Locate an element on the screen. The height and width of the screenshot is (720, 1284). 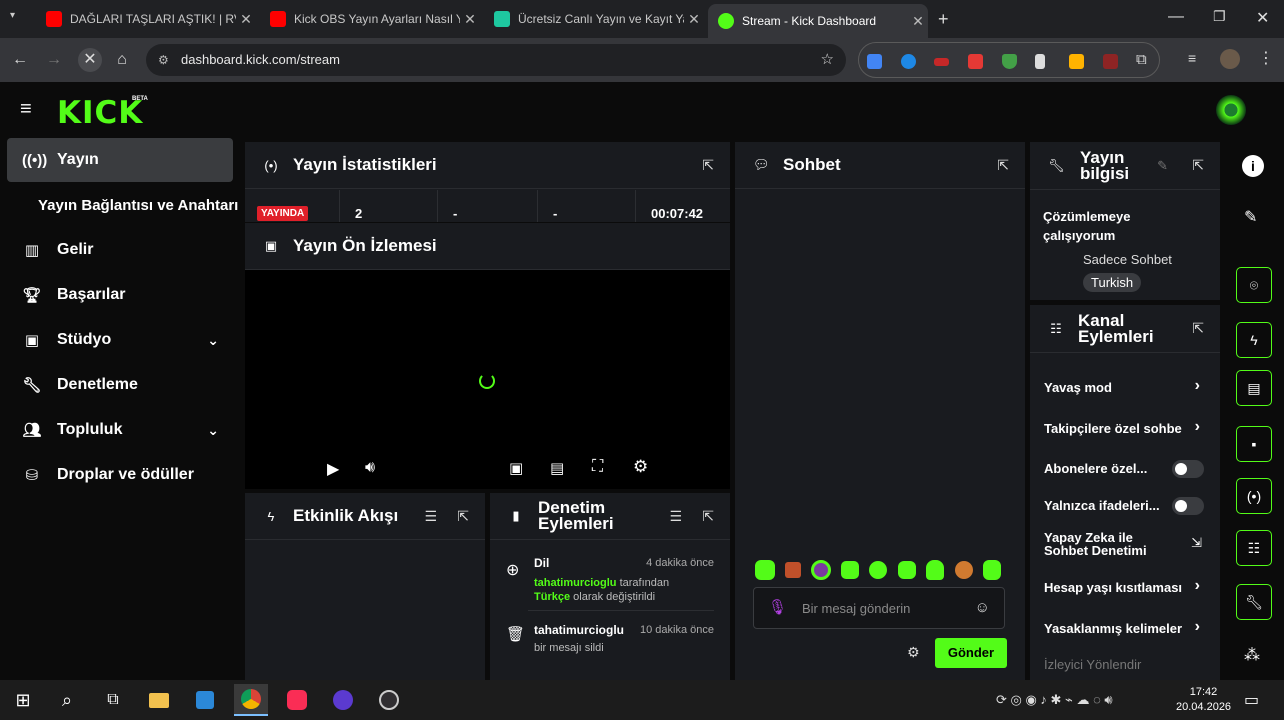
sliders-button: ☷ is located at coordinates (1254, 548).